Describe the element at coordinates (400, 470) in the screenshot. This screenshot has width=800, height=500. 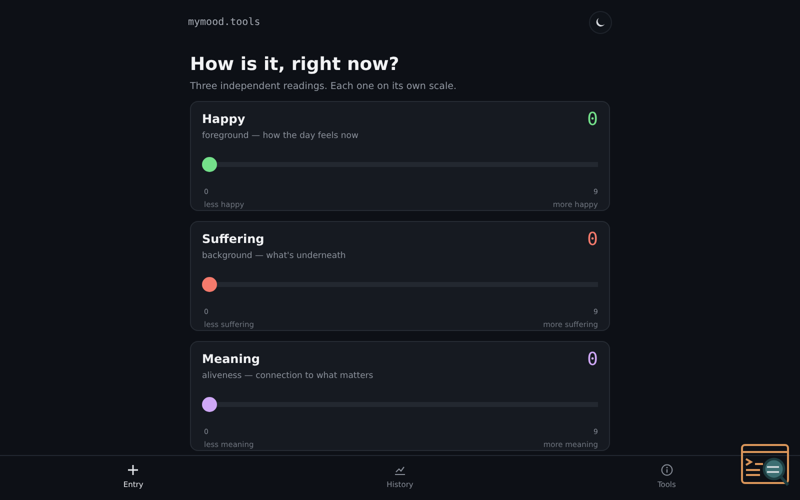
I see `chart-icon` at that location.